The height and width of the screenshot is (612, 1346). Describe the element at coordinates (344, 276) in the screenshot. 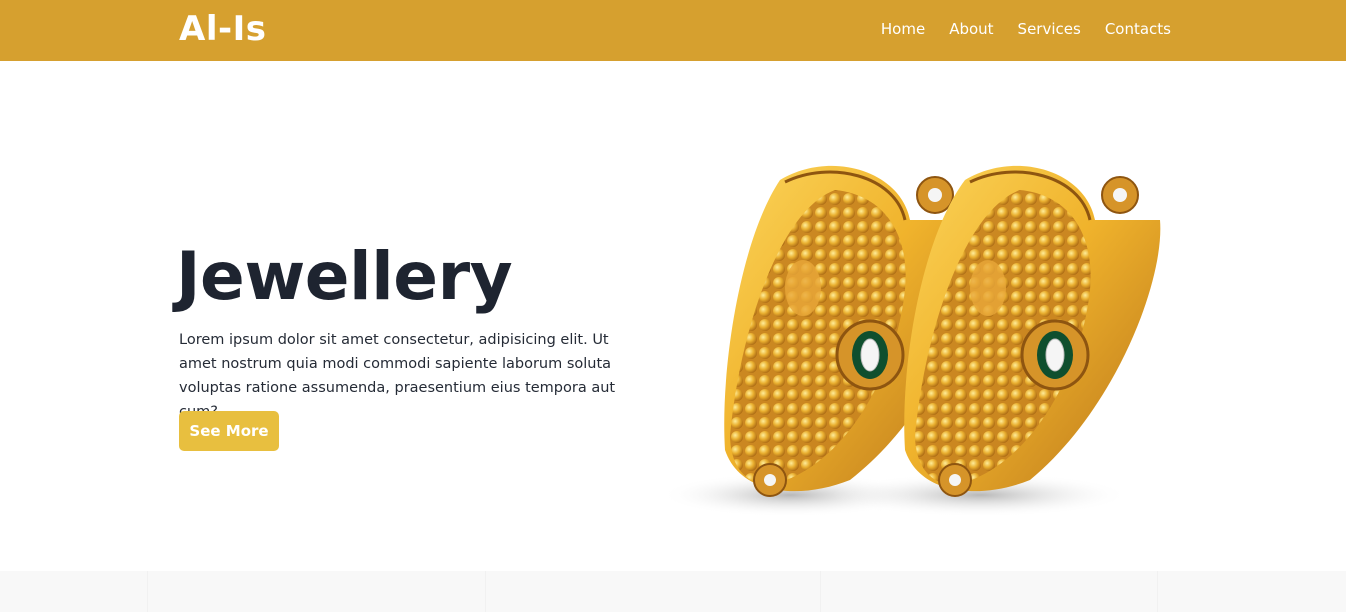

I see `hero-title: Jewellery` at that location.